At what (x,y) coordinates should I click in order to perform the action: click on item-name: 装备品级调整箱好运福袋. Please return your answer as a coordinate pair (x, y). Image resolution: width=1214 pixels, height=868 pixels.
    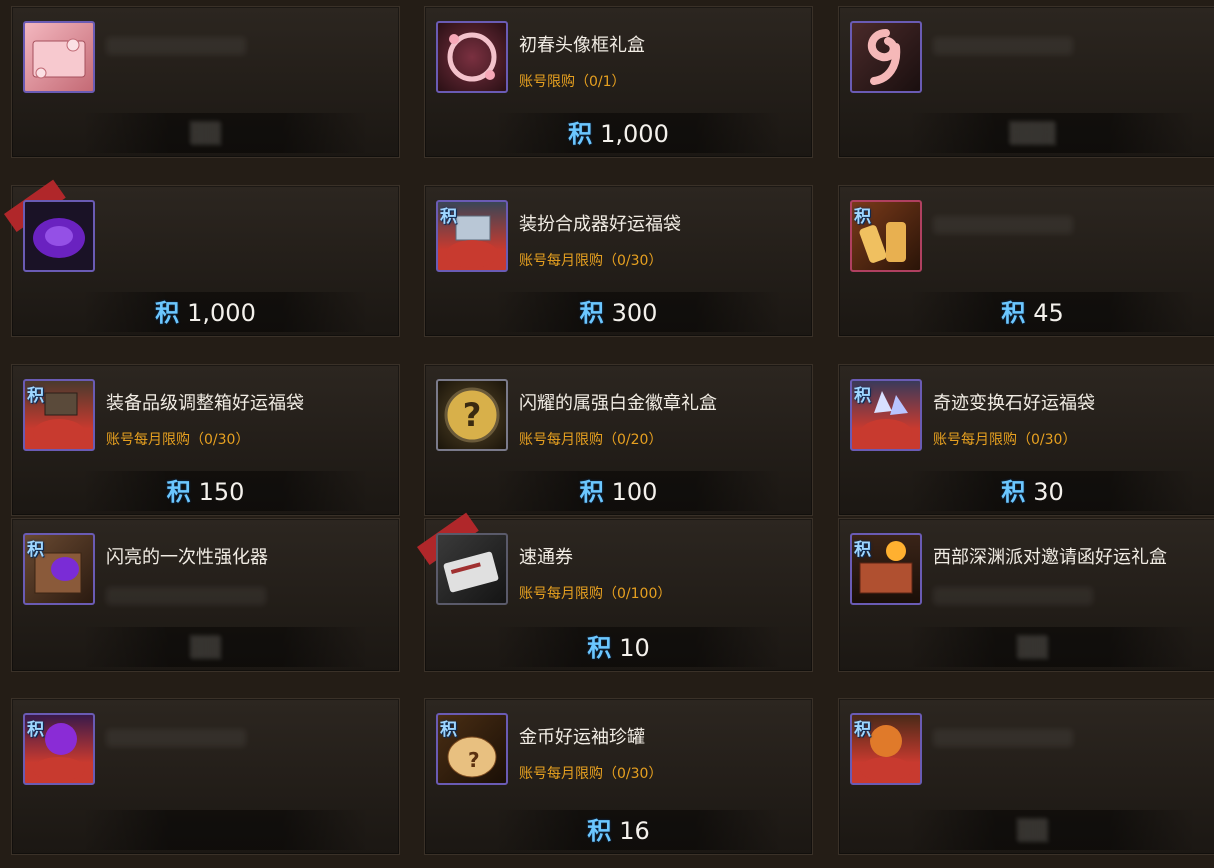
    Looking at the image, I should click on (205, 403).